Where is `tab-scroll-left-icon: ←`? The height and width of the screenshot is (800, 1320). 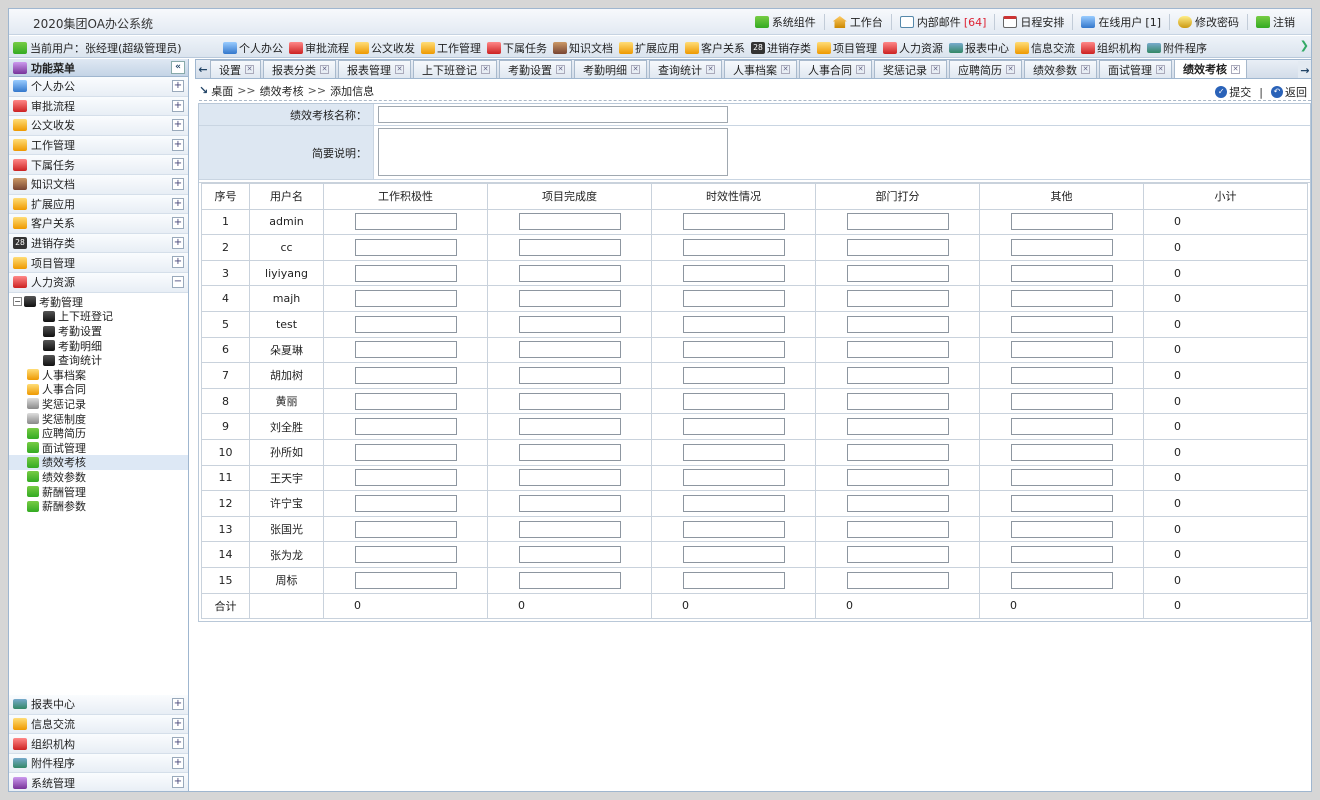 tab-scroll-left-icon: ← is located at coordinates (203, 69).